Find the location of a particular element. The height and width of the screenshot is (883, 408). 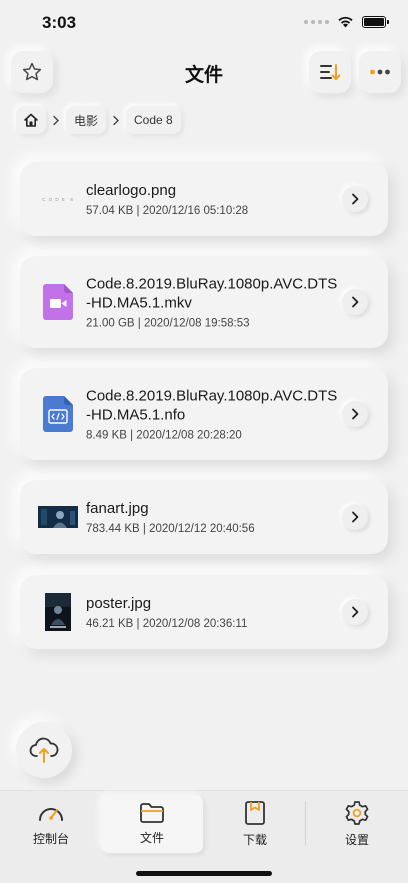

cloud-upload-icon is located at coordinates (44, 750).